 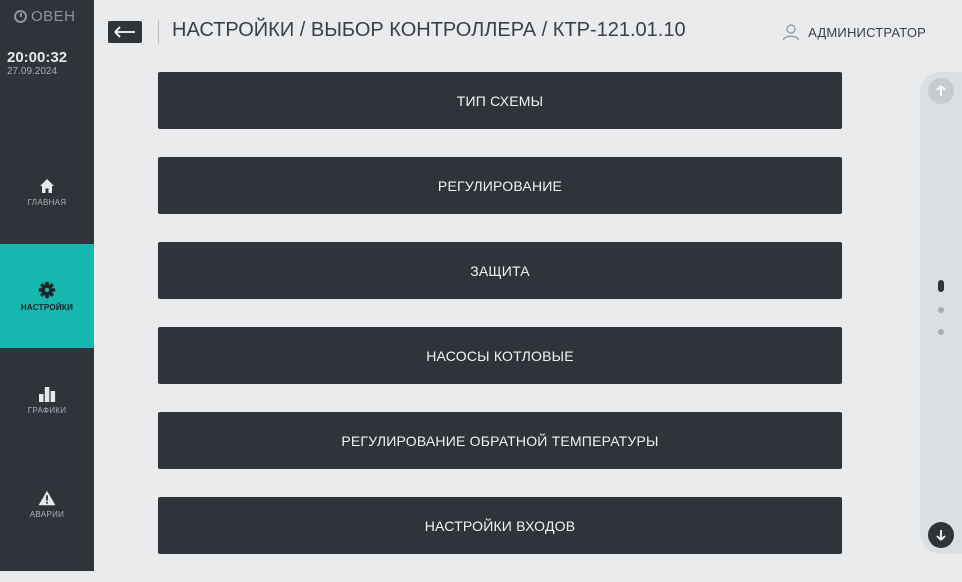 I want to click on scrollbar, so click(x=941, y=313).